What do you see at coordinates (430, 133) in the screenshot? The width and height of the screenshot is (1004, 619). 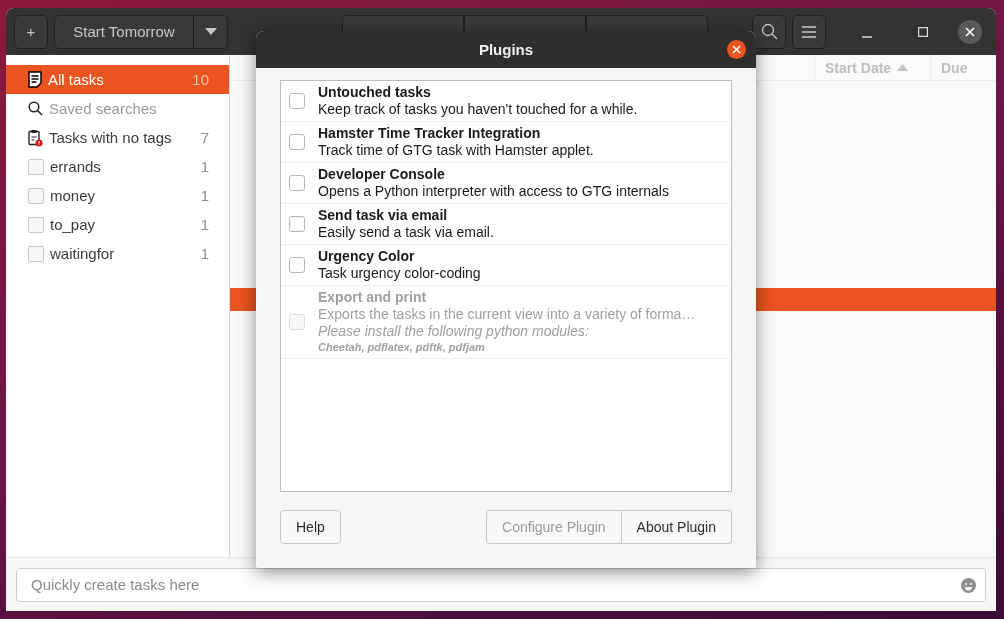 I see `plugin-name: Hamster Time Tracker Integration` at bounding box center [430, 133].